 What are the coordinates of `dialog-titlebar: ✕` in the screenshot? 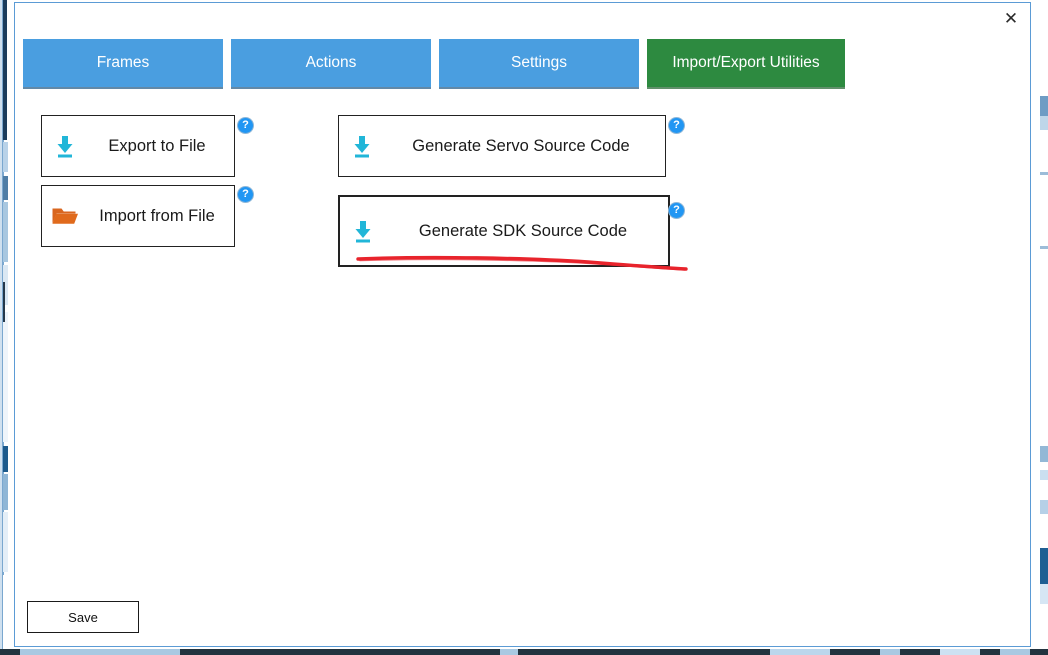 It's located at (522, 18).